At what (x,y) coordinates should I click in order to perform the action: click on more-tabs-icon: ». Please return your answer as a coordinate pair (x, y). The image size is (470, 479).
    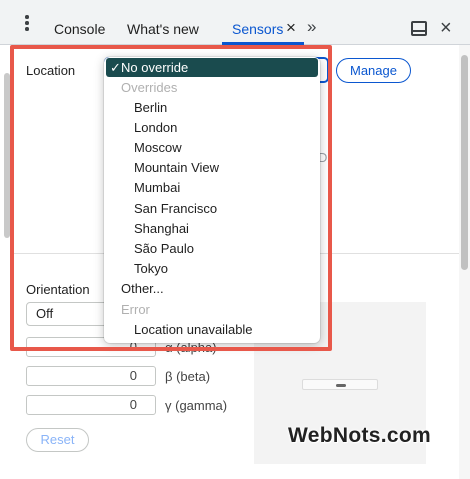
    Looking at the image, I should click on (312, 27).